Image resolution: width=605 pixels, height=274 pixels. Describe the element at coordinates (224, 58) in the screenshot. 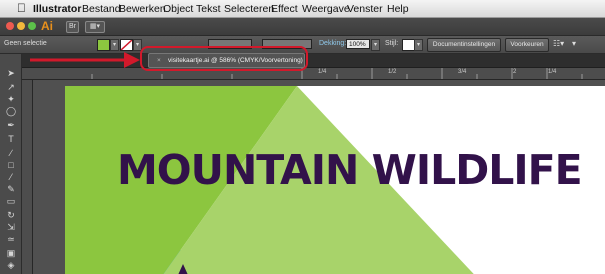

I see `highlight-box` at that location.